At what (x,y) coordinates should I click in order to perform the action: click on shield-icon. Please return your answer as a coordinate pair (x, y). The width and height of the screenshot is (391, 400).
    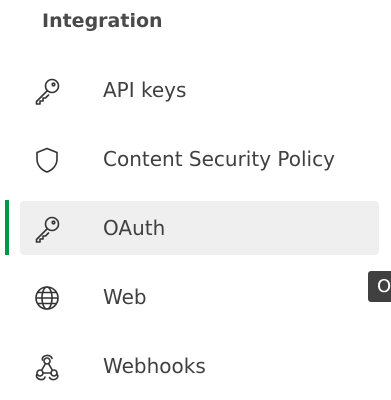
    Looking at the image, I should click on (47, 160).